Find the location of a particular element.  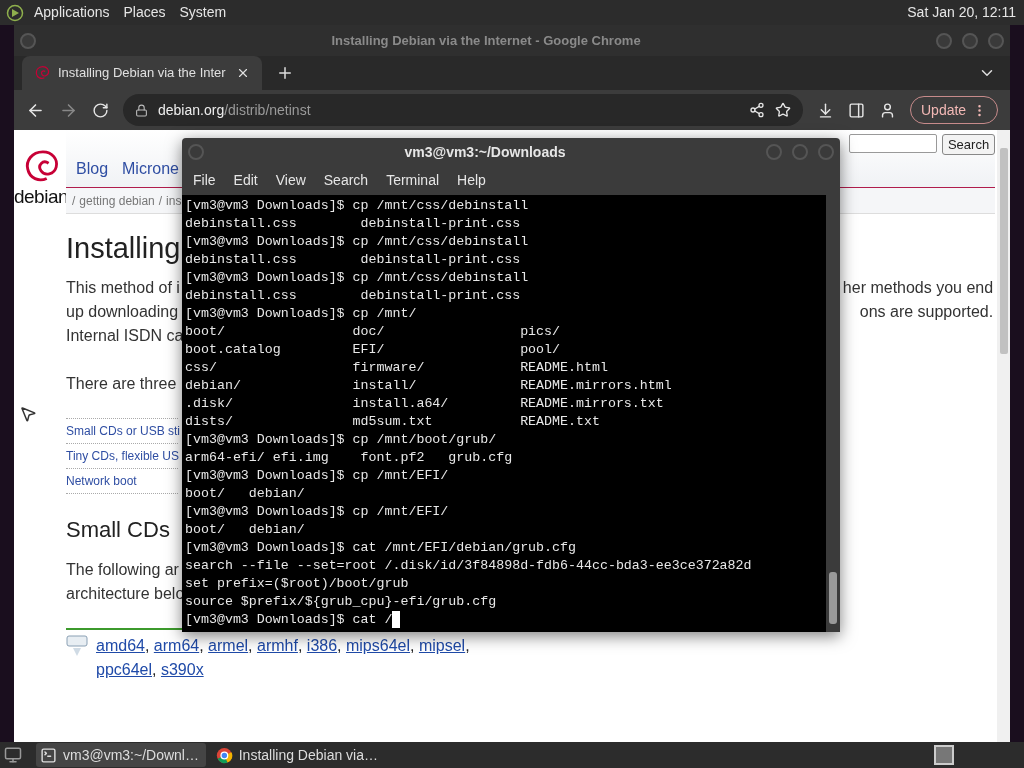

window-title: vm3@vm3:~/Downloads is located at coordinates (485, 152).